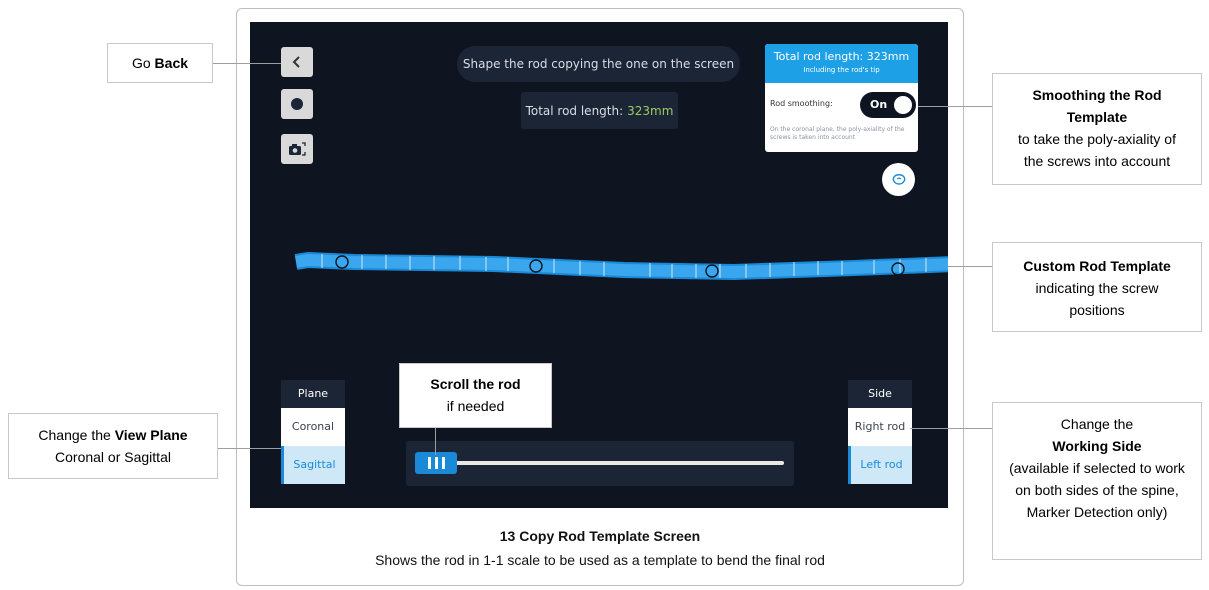 This screenshot has width=1209, height=590. I want to click on callout-view-plane-pre: Change the, so click(76, 435).